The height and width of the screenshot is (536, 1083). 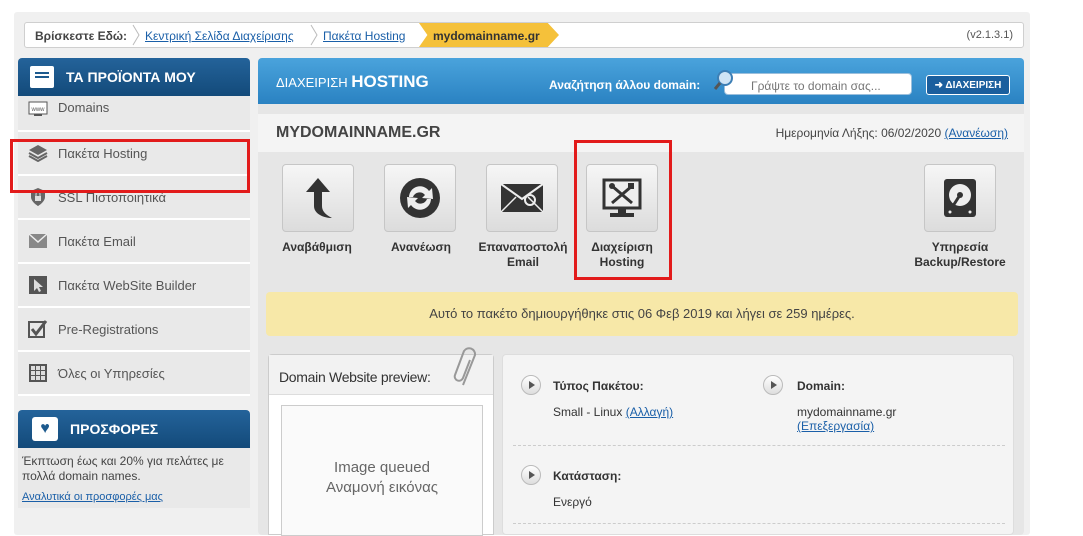 What do you see at coordinates (134, 497) in the screenshot?
I see `offers-link: Αναλυτικά οι προσφορές μας` at bounding box center [134, 497].